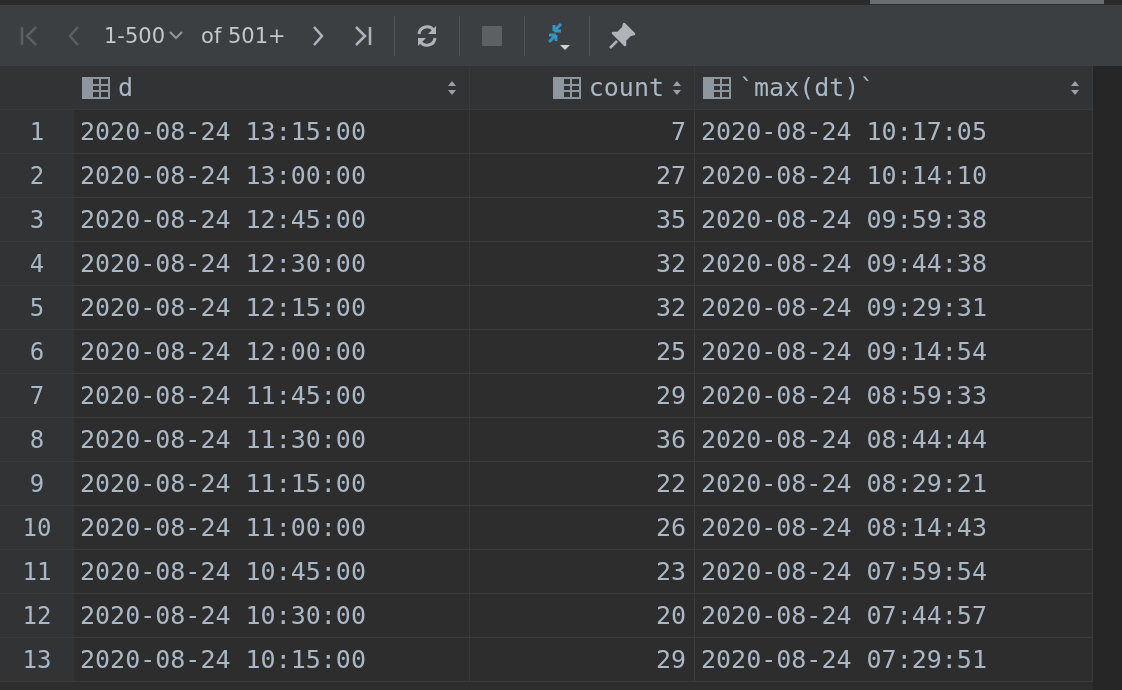 This screenshot has height=690, width=1122. I want to click on table-cell: 23, so click(582, 572).